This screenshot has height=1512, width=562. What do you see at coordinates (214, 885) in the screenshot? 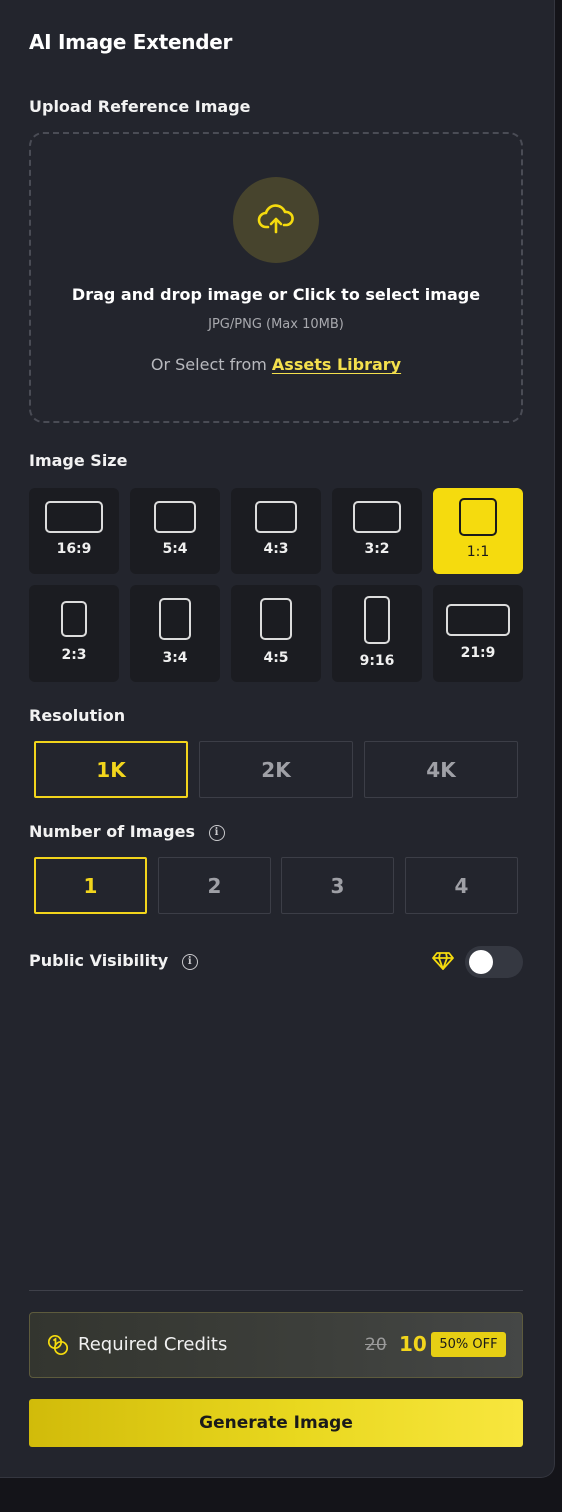
I see `num-images-option-2: 2` at bounding box center [214, 885].